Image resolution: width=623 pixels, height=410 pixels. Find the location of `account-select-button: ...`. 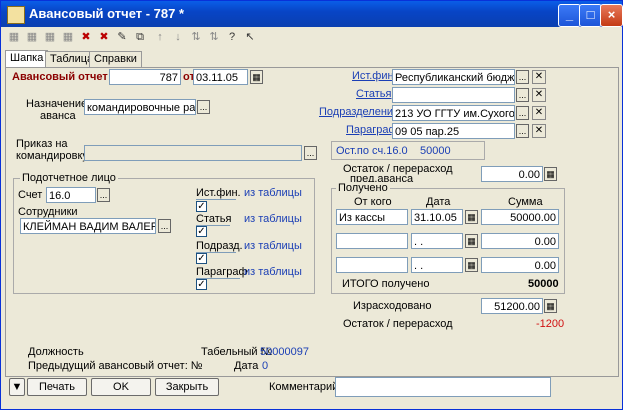

account-select-button: ... is located at coordinates (103, 195).